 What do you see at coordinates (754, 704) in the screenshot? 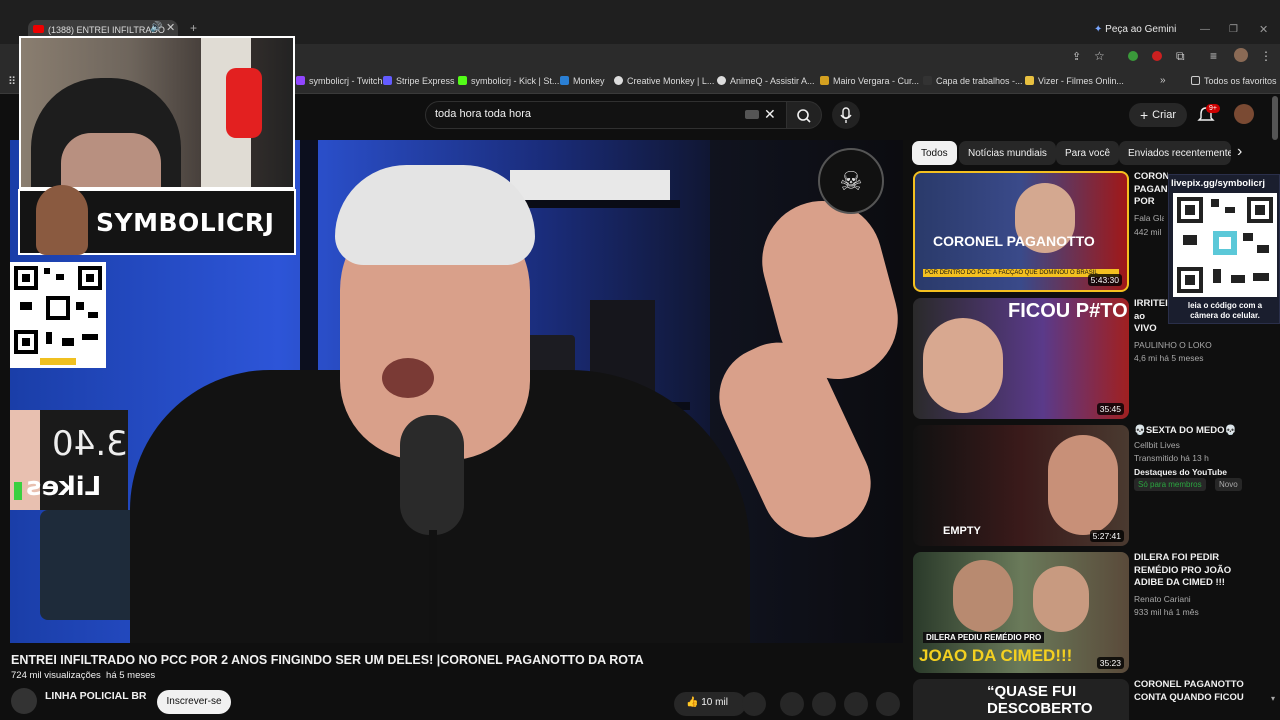
I see `dislike-button` at bounding box center [754, 704].